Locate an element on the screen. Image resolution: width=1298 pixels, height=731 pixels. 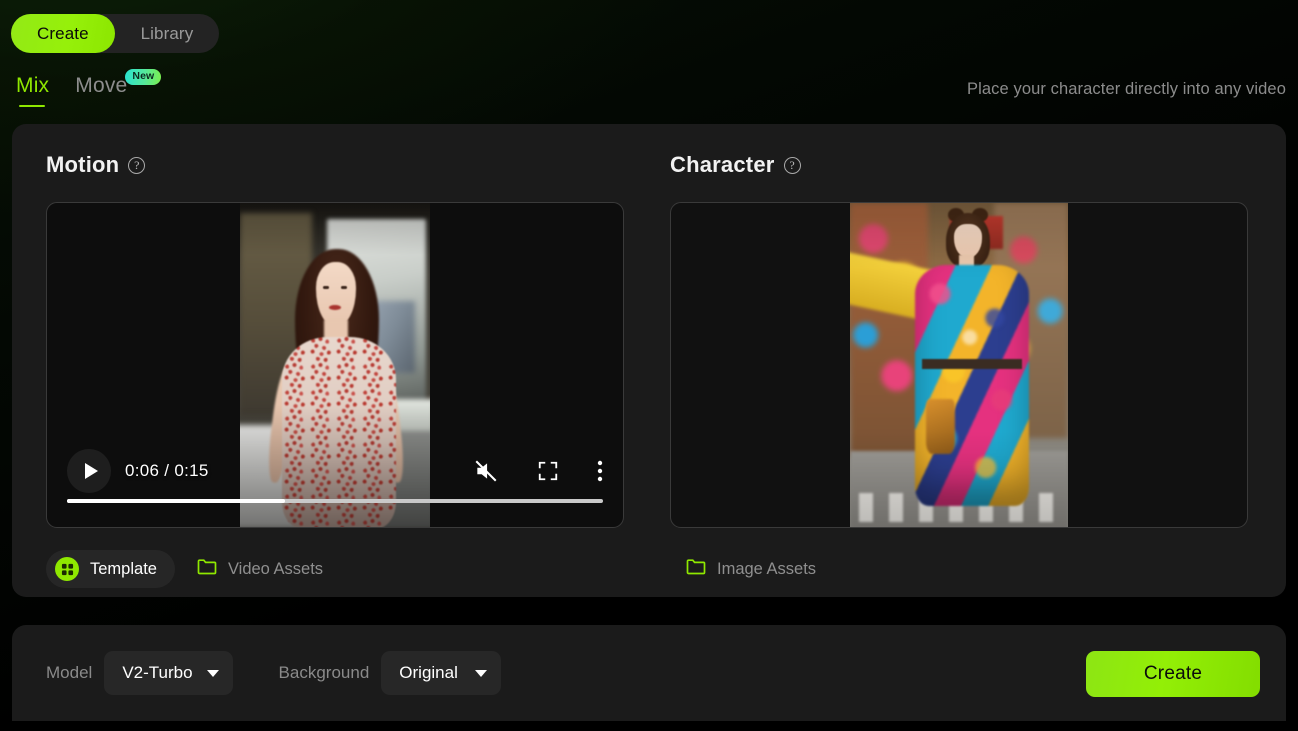
video-controls-row: 0:06 / 0:15 is located at coordinates (335, 471).